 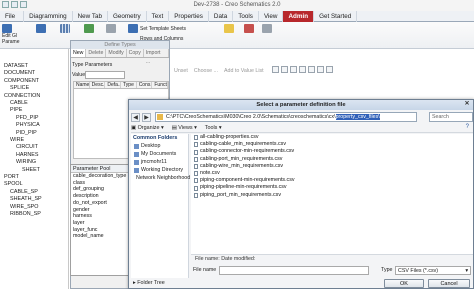 What do you see at coordinates (127, 16) in the screenshot?
I see `tab-geometry: Geometry` at bounding box center [127, 16].